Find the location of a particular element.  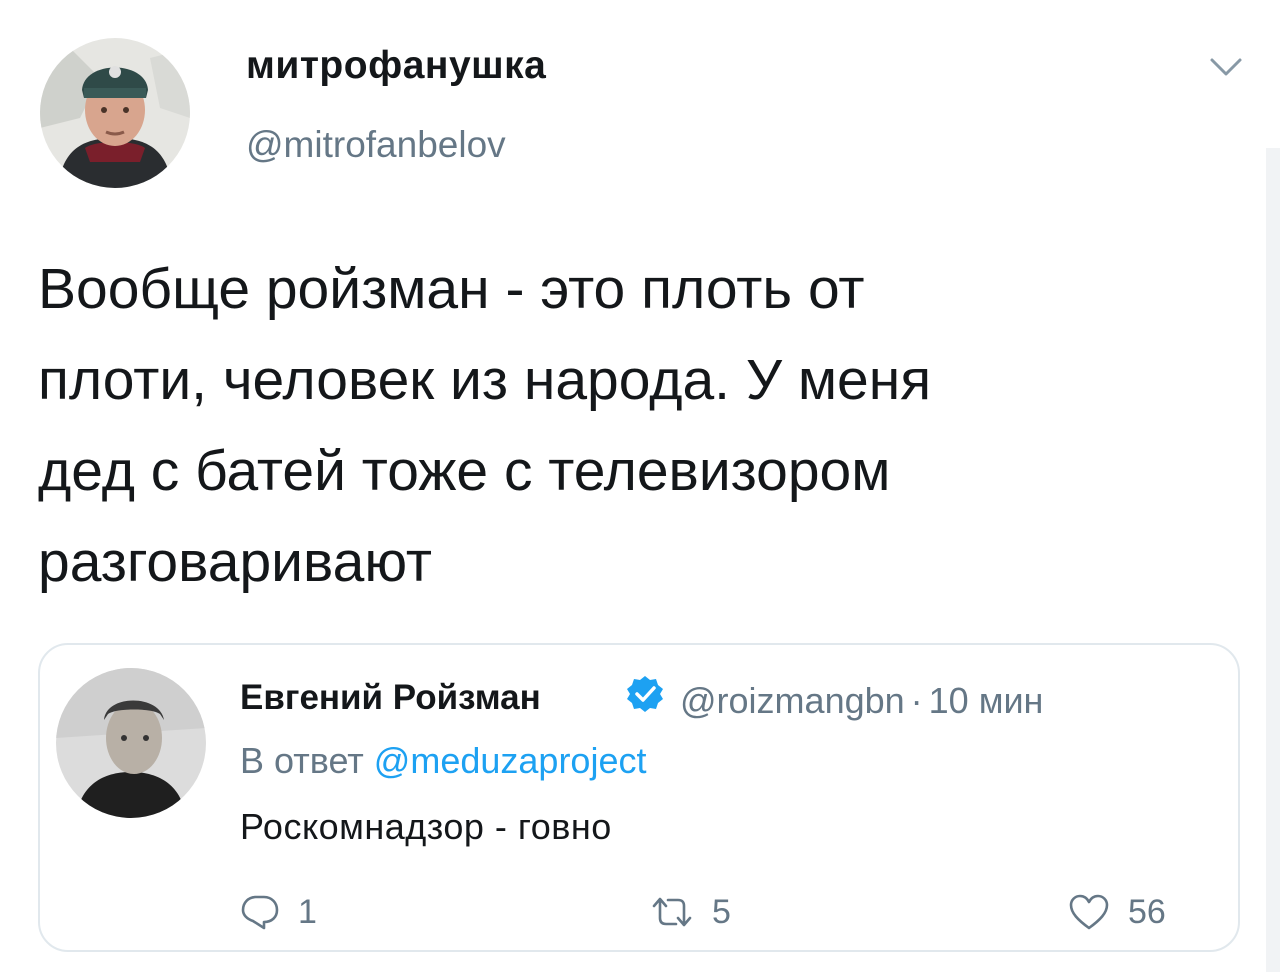

retweet-button: 5 is located at coordinates (690, 912).